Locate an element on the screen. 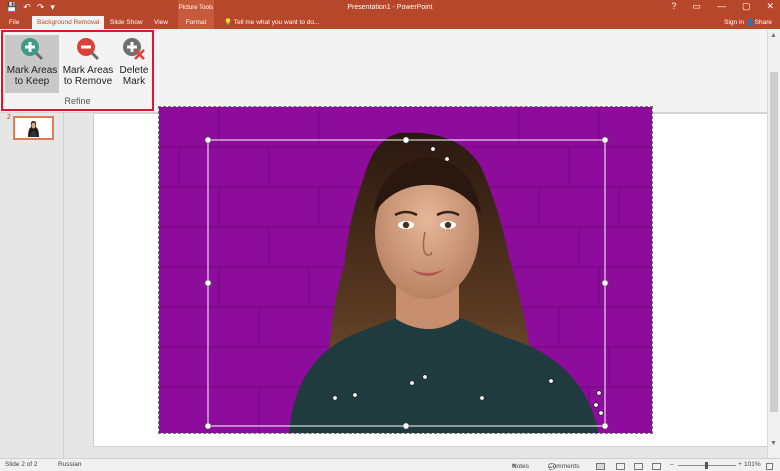 Image resolution: width=780 pixels, height=471 pixels. slide-number: 2 is located at coordinates (9, 117).